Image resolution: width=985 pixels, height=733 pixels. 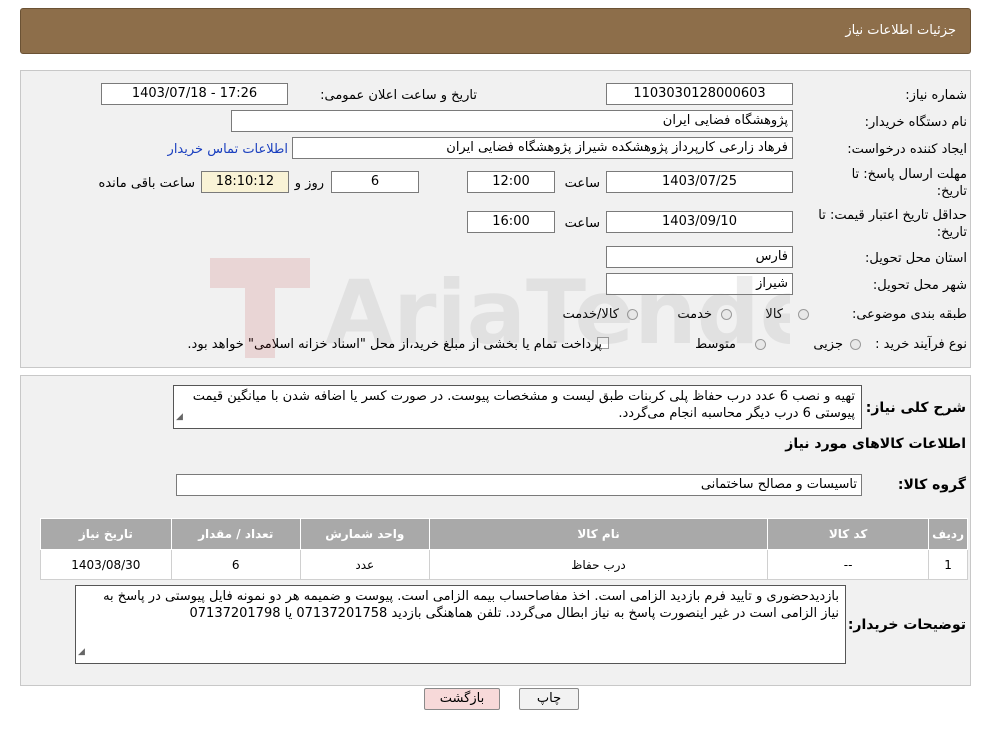 I want to click on process-medium-radio, so click(x=760, y=344).